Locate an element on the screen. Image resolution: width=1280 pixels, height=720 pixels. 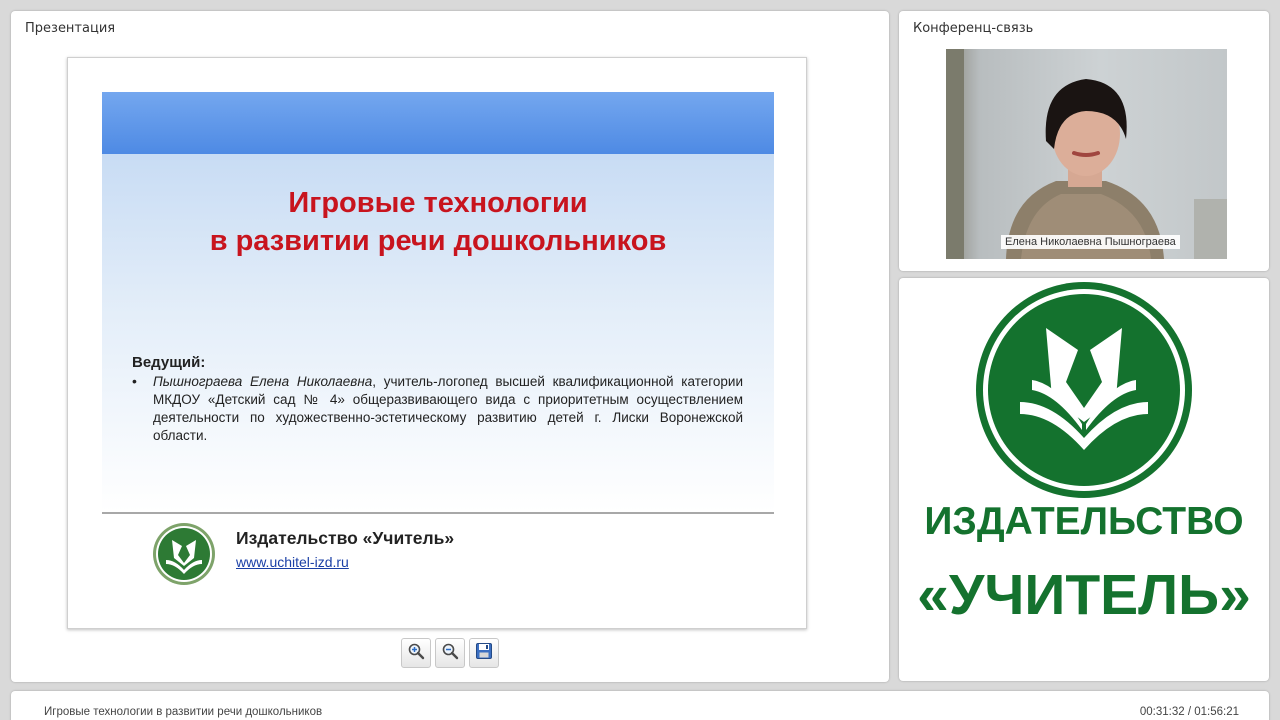
slide-toolbar is located at coordinates (450, 653).